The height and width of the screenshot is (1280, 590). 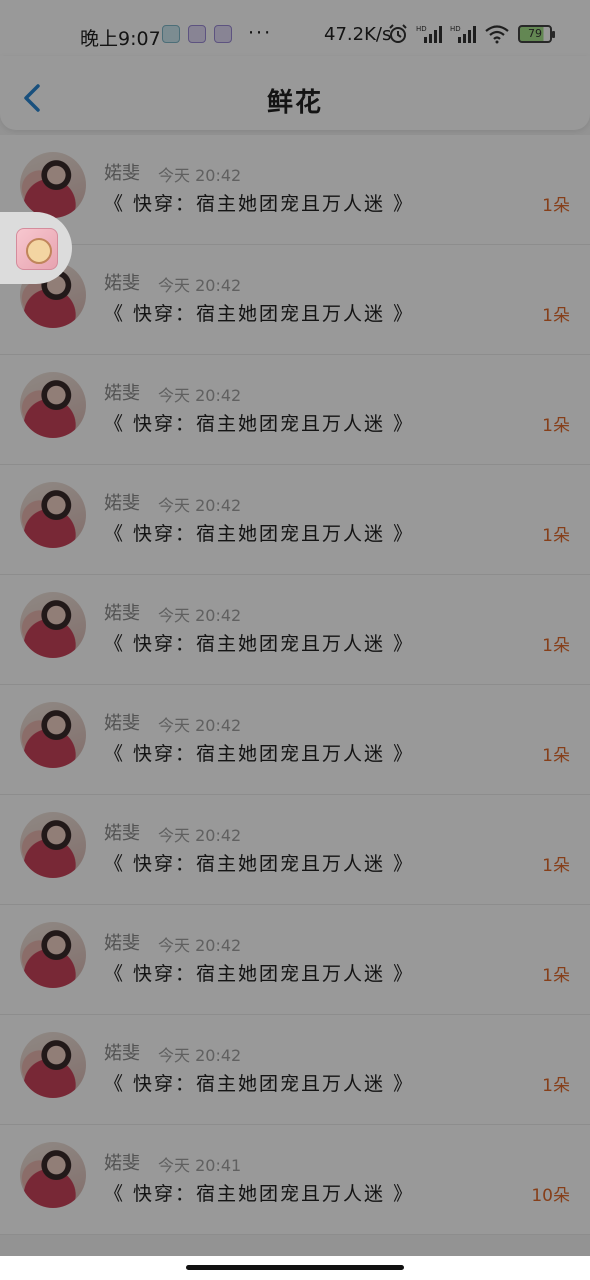 I want to click on battery-icon: 79, so click(x=536, y=34).